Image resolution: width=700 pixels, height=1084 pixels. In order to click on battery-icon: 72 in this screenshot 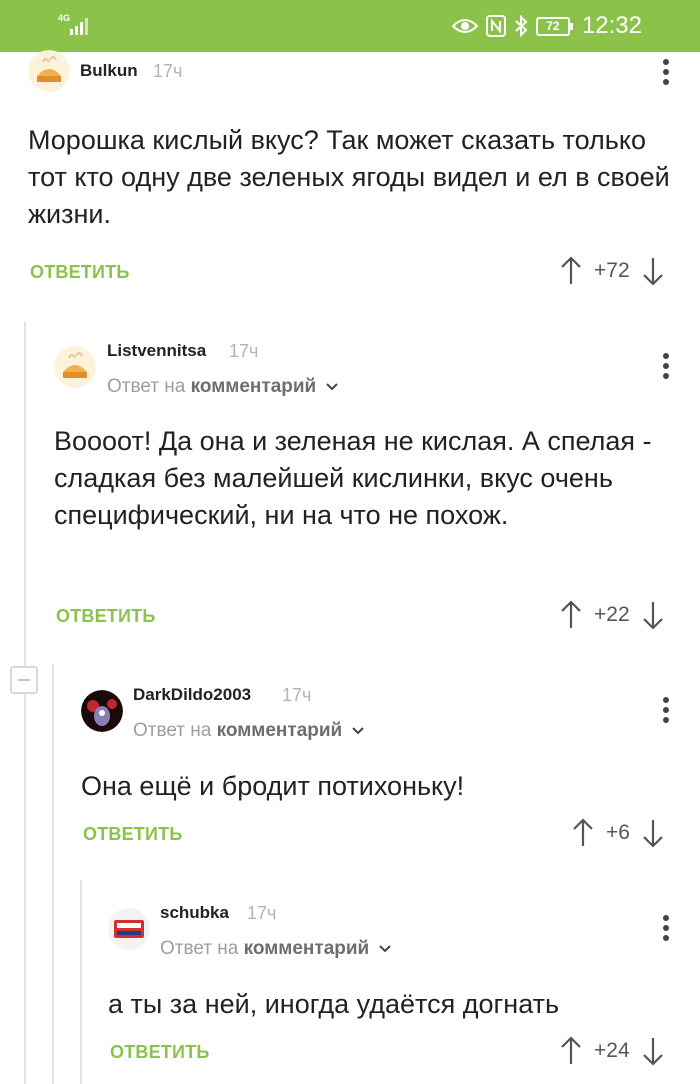, I will do `click(554, 26)`.